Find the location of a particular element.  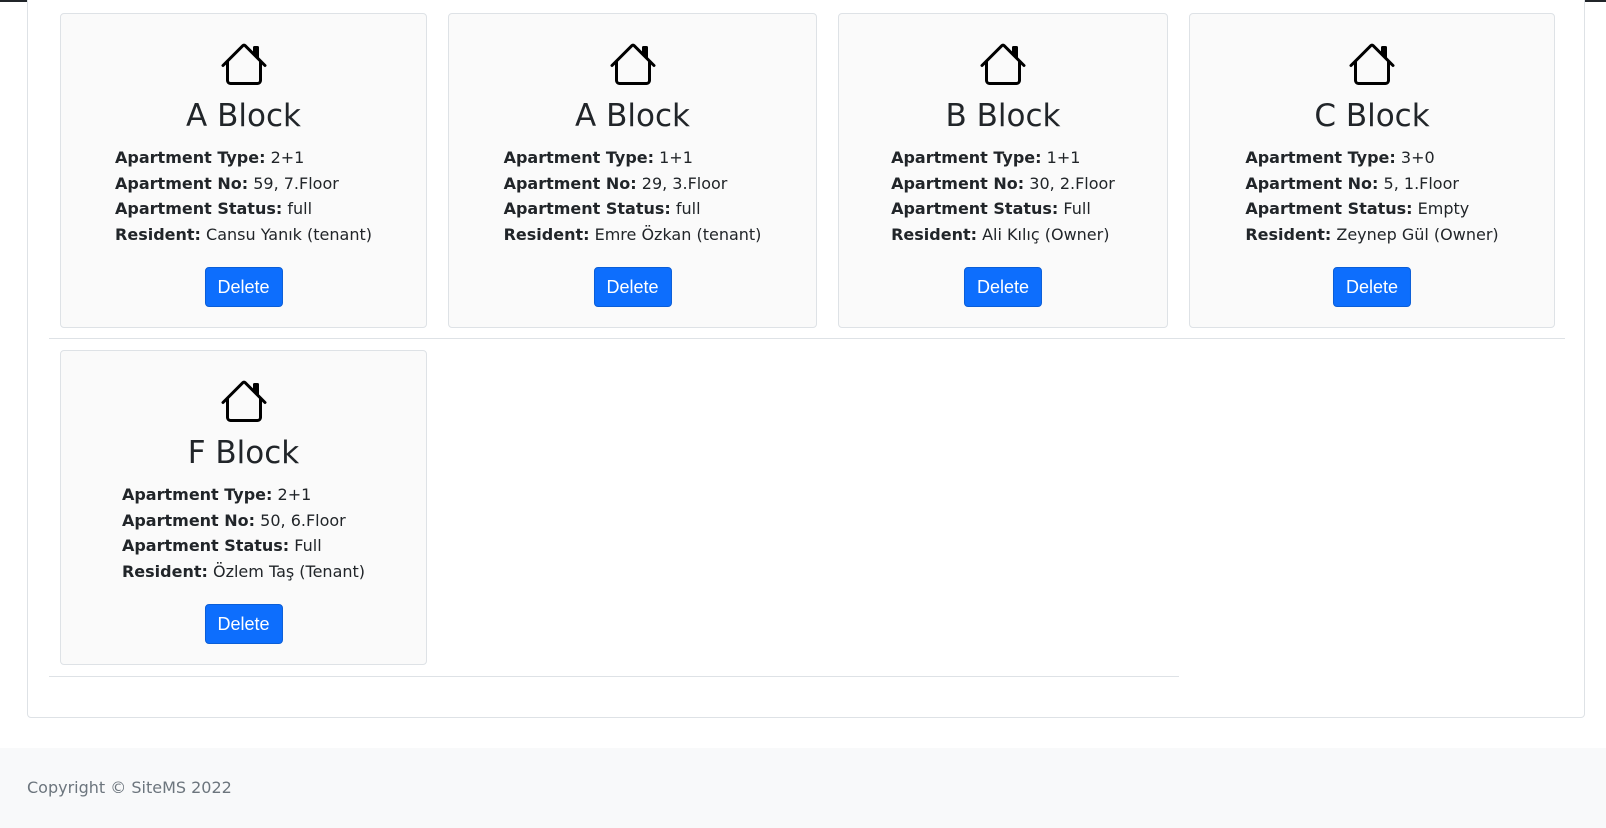

apartment-no-row: Apartment No: 30, 2.Floor is located at coordinates (1003, 184).